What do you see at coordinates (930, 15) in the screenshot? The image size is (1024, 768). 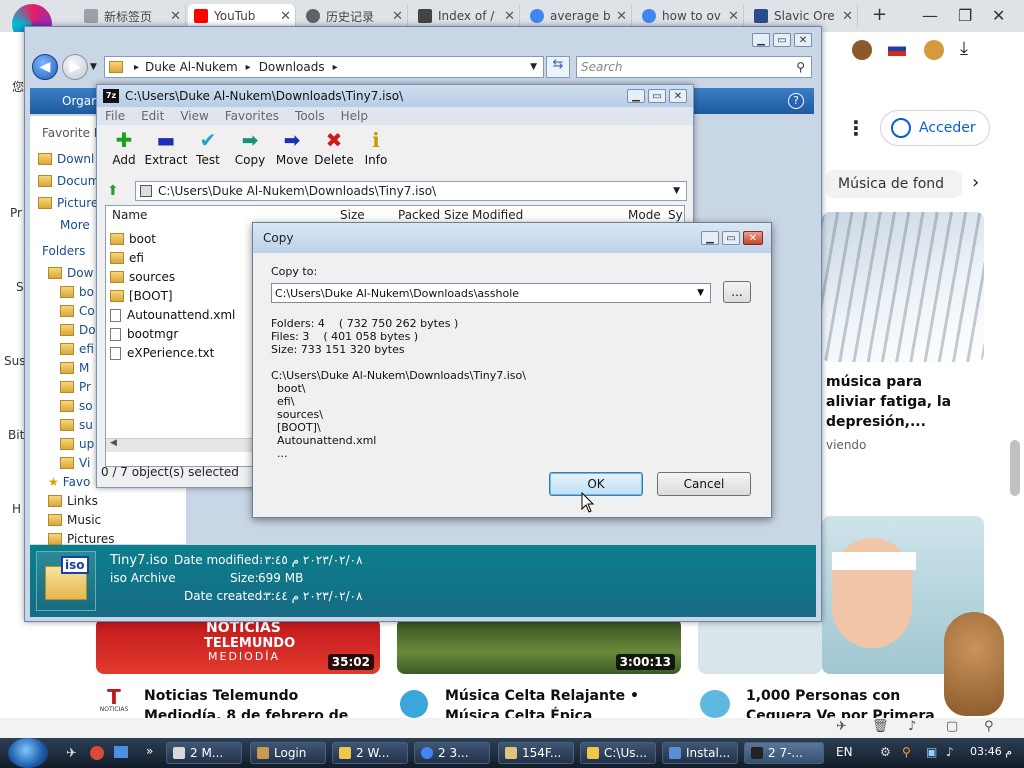 I see `minimize-button: —` at bounding box center [930, 15].